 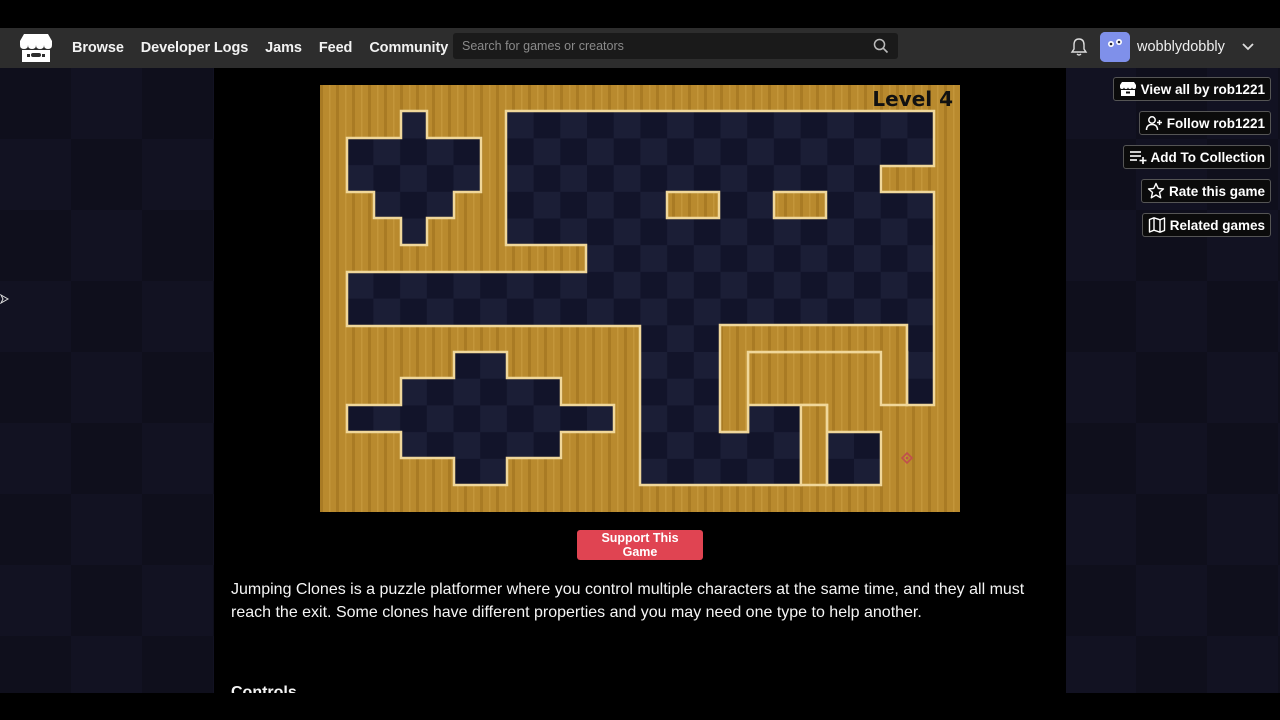 I want to click on nav-community: Community, so click(x=408, y=48).